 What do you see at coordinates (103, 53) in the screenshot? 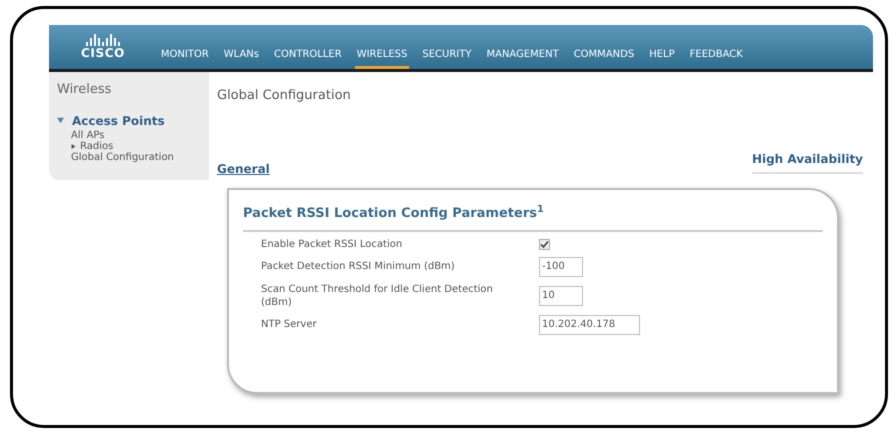
I see `logo-text: CISCO` at bounding box center [103, 53].